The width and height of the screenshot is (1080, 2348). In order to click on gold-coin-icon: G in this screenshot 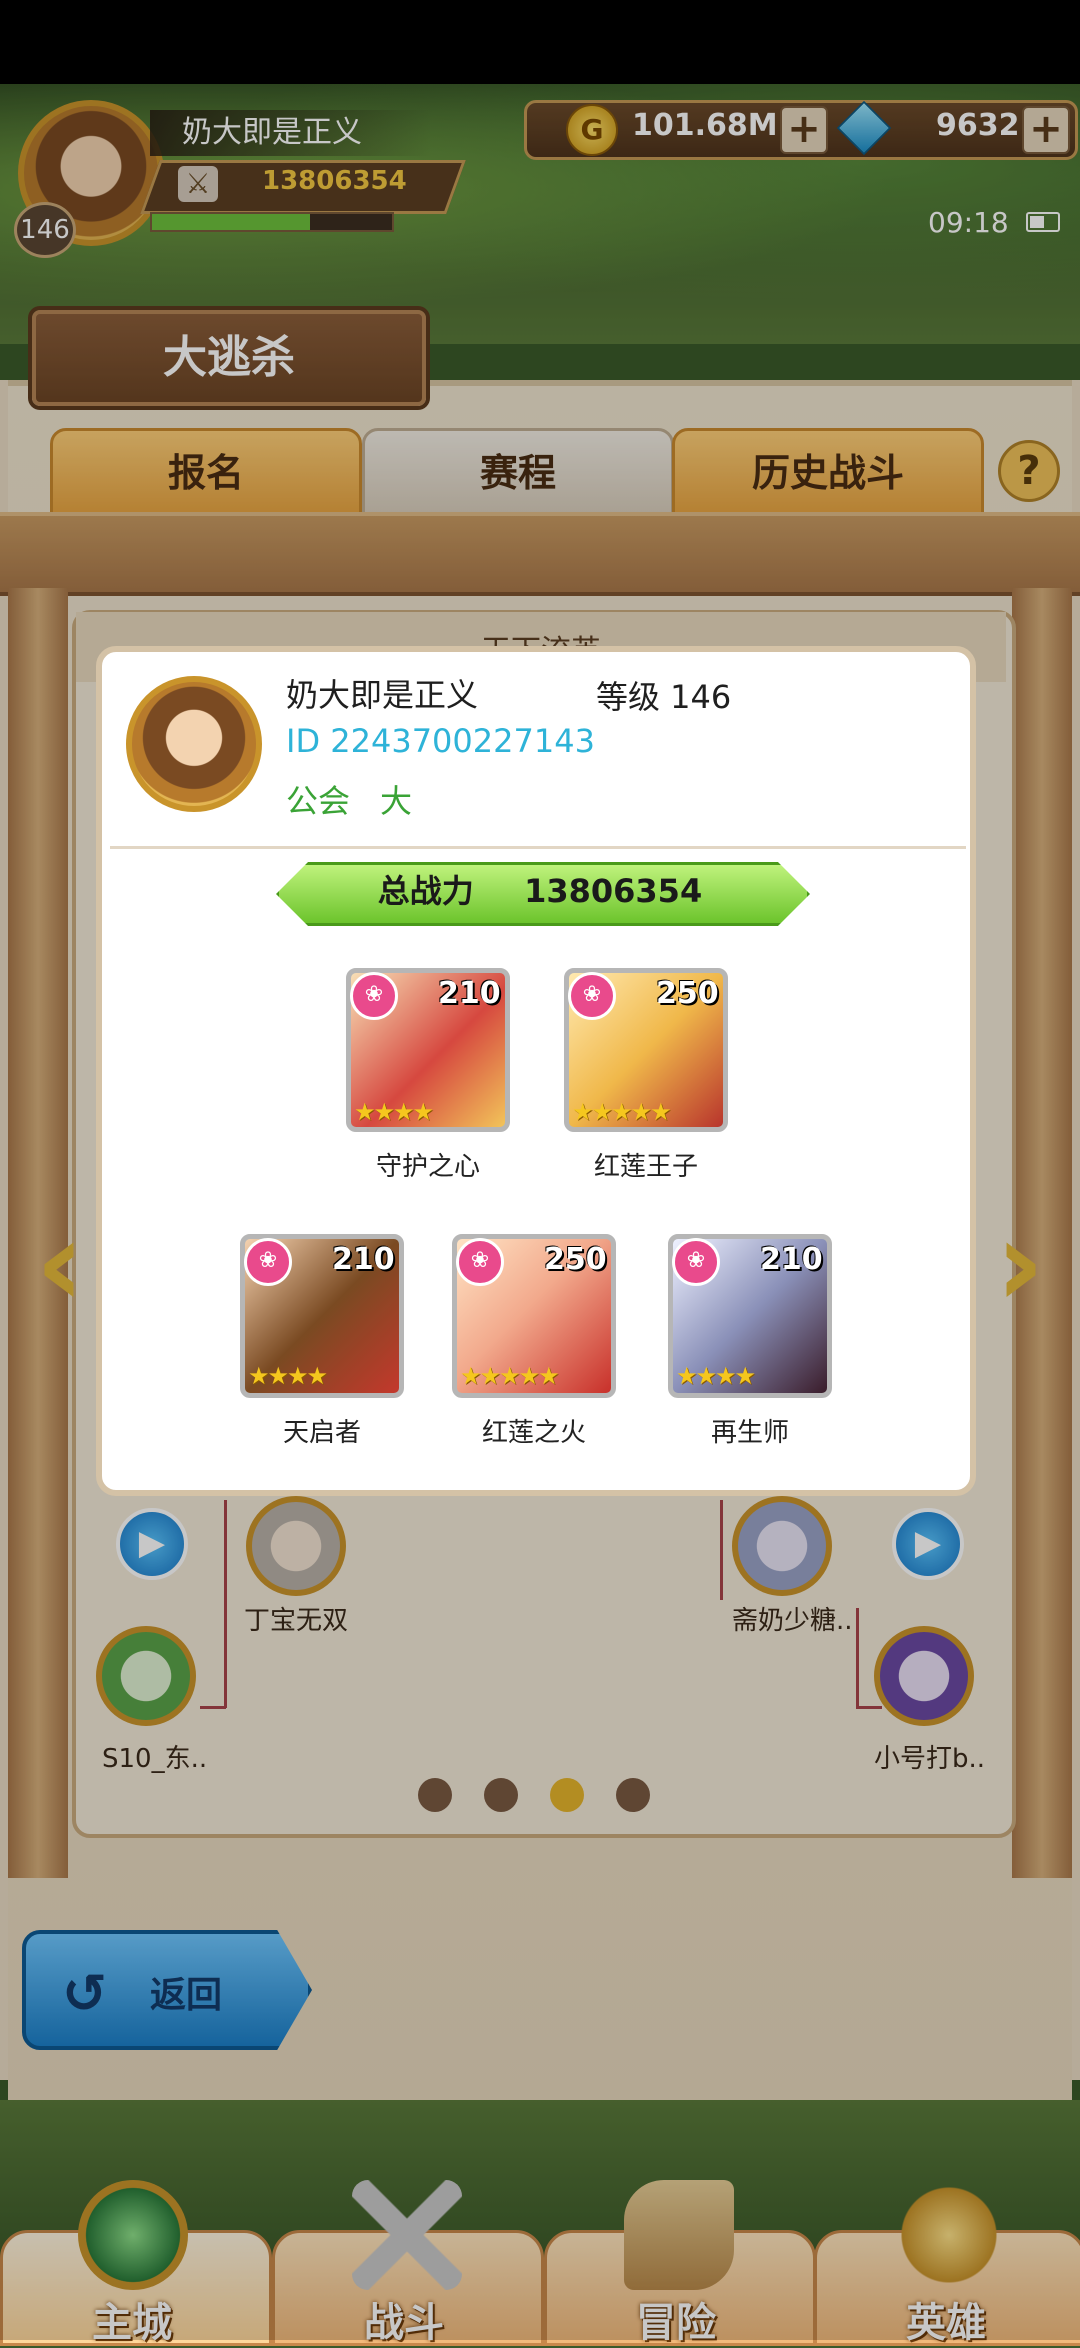, I will do `click(592, 130)`.